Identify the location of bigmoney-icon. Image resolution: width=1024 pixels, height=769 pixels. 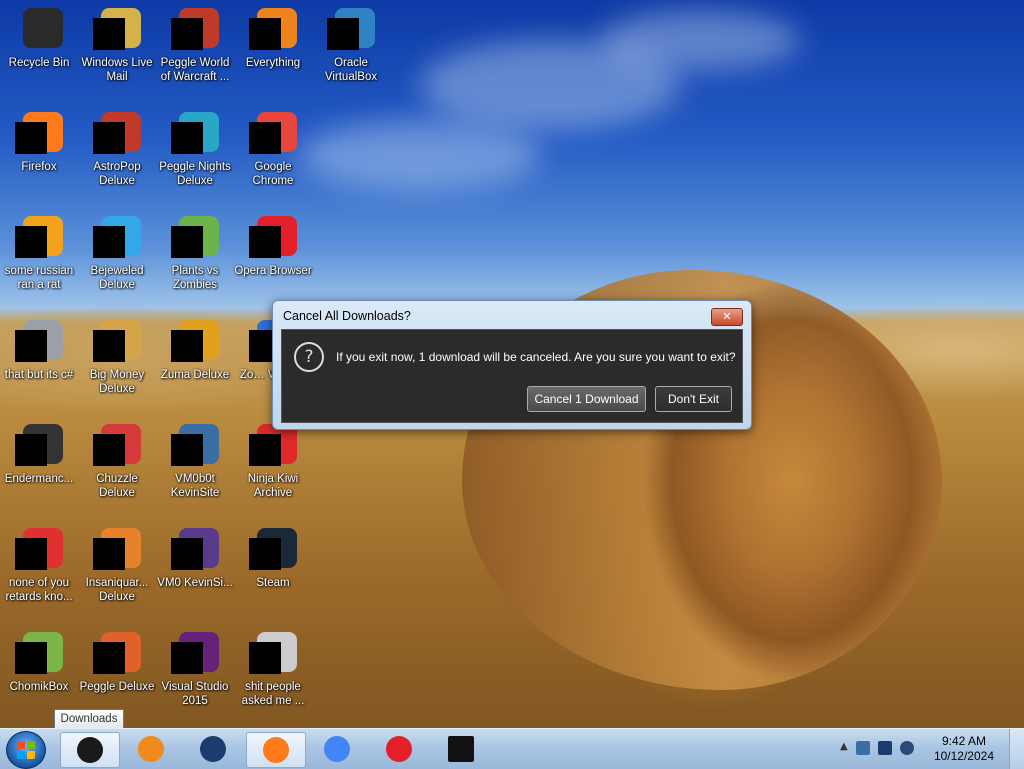
(117, 342).